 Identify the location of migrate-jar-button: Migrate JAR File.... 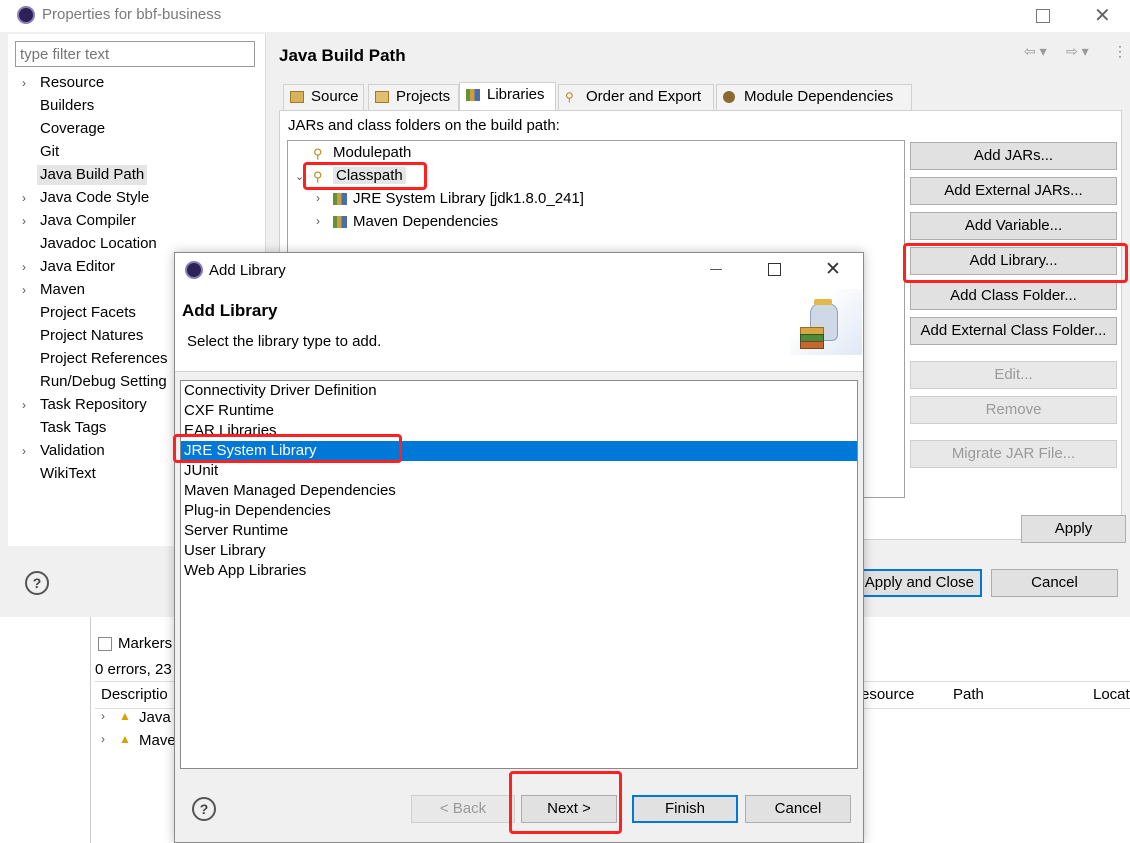
(1013, 454).